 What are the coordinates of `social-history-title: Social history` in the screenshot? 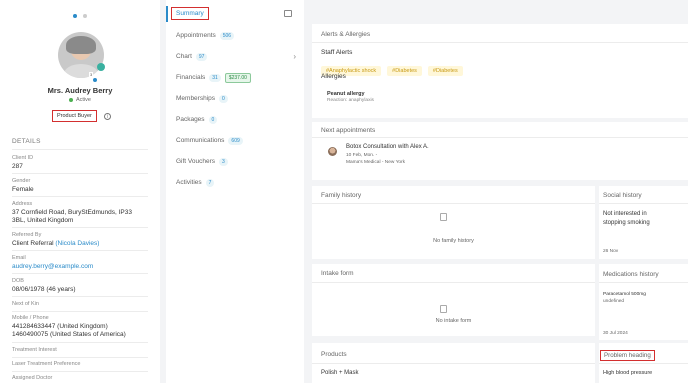 It's located at (622, 195).